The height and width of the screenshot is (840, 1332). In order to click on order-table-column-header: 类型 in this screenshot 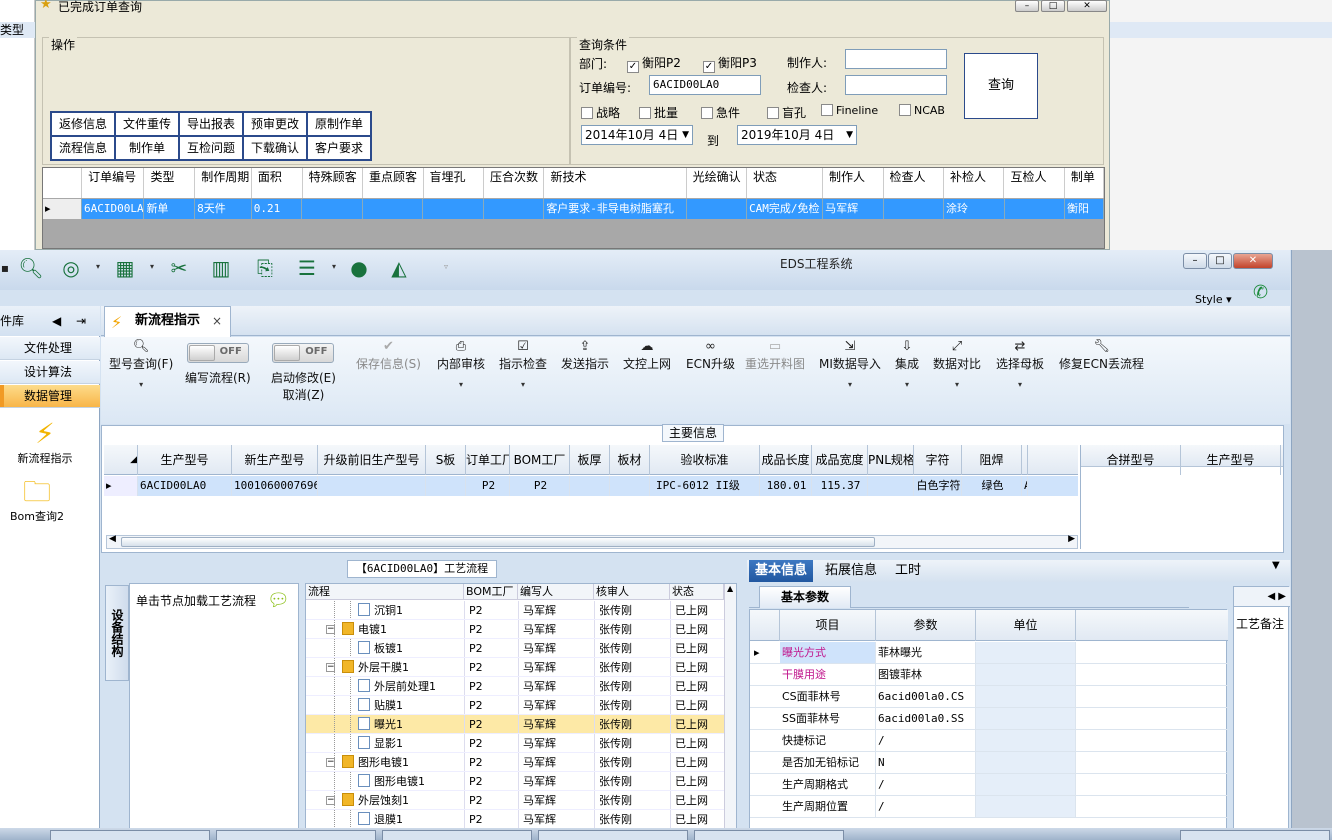, I will do `click(170, 183)`.